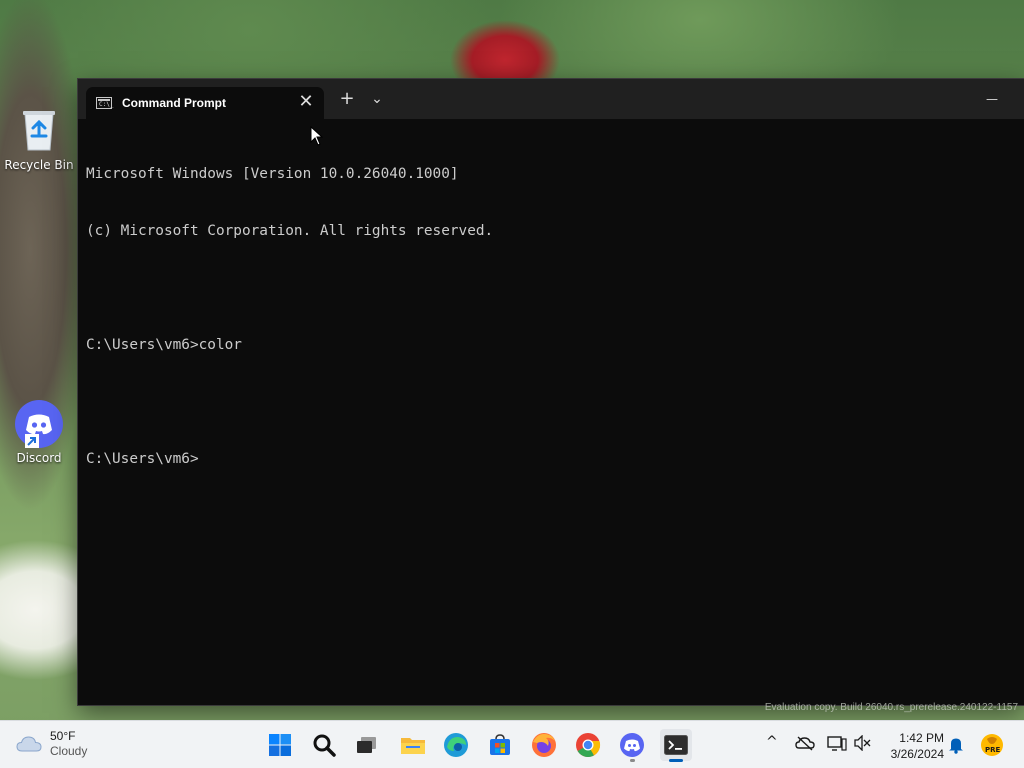 Image resolution: width=1024 pixels, height=768 pixels. I want to click on taskbar-app-edge, so click(456, 745).